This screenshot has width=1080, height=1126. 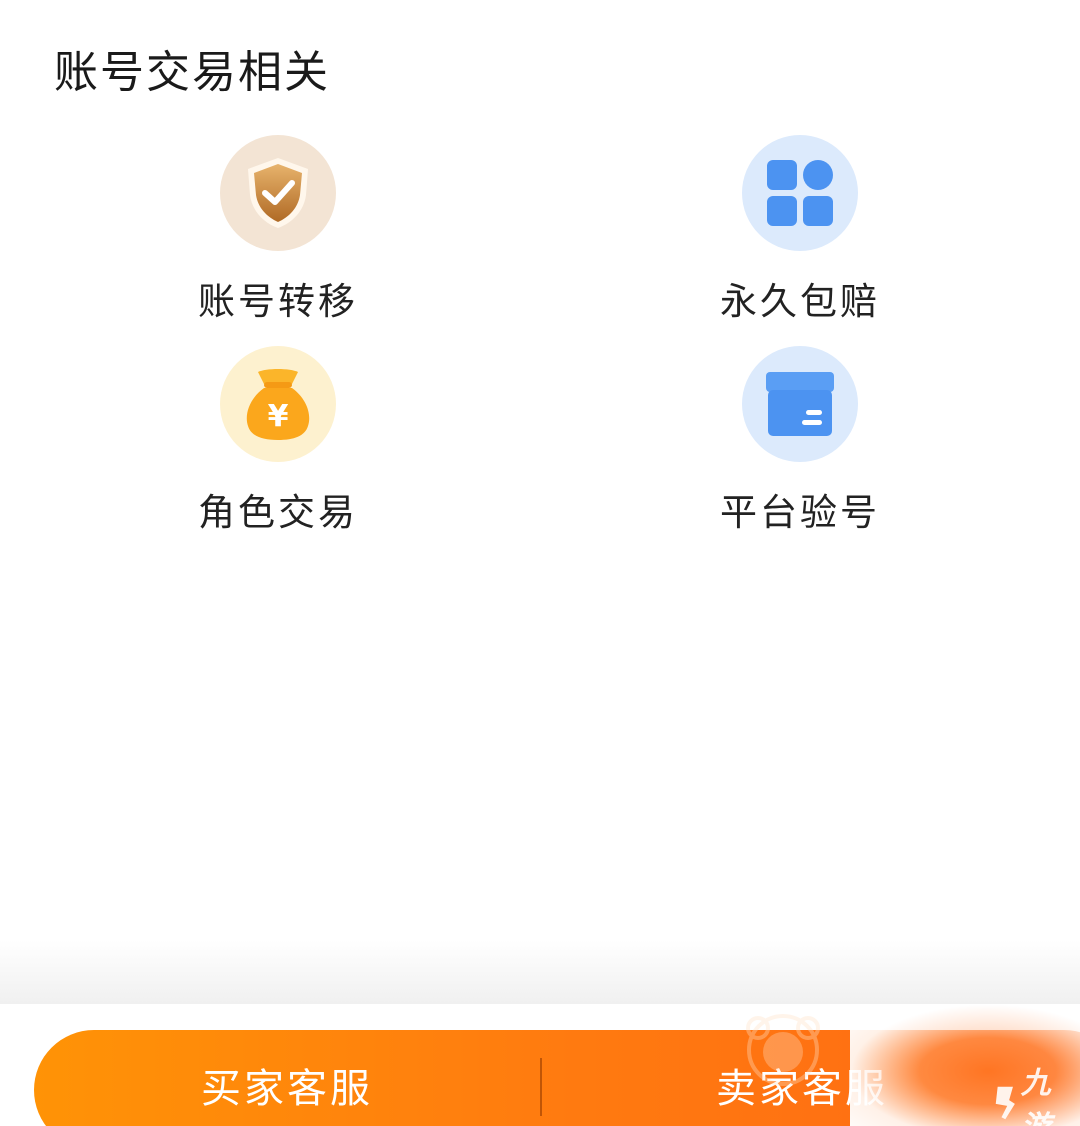 I want to click on permanent-compensation-label: 永久包赔, so click(x=800, y=301).